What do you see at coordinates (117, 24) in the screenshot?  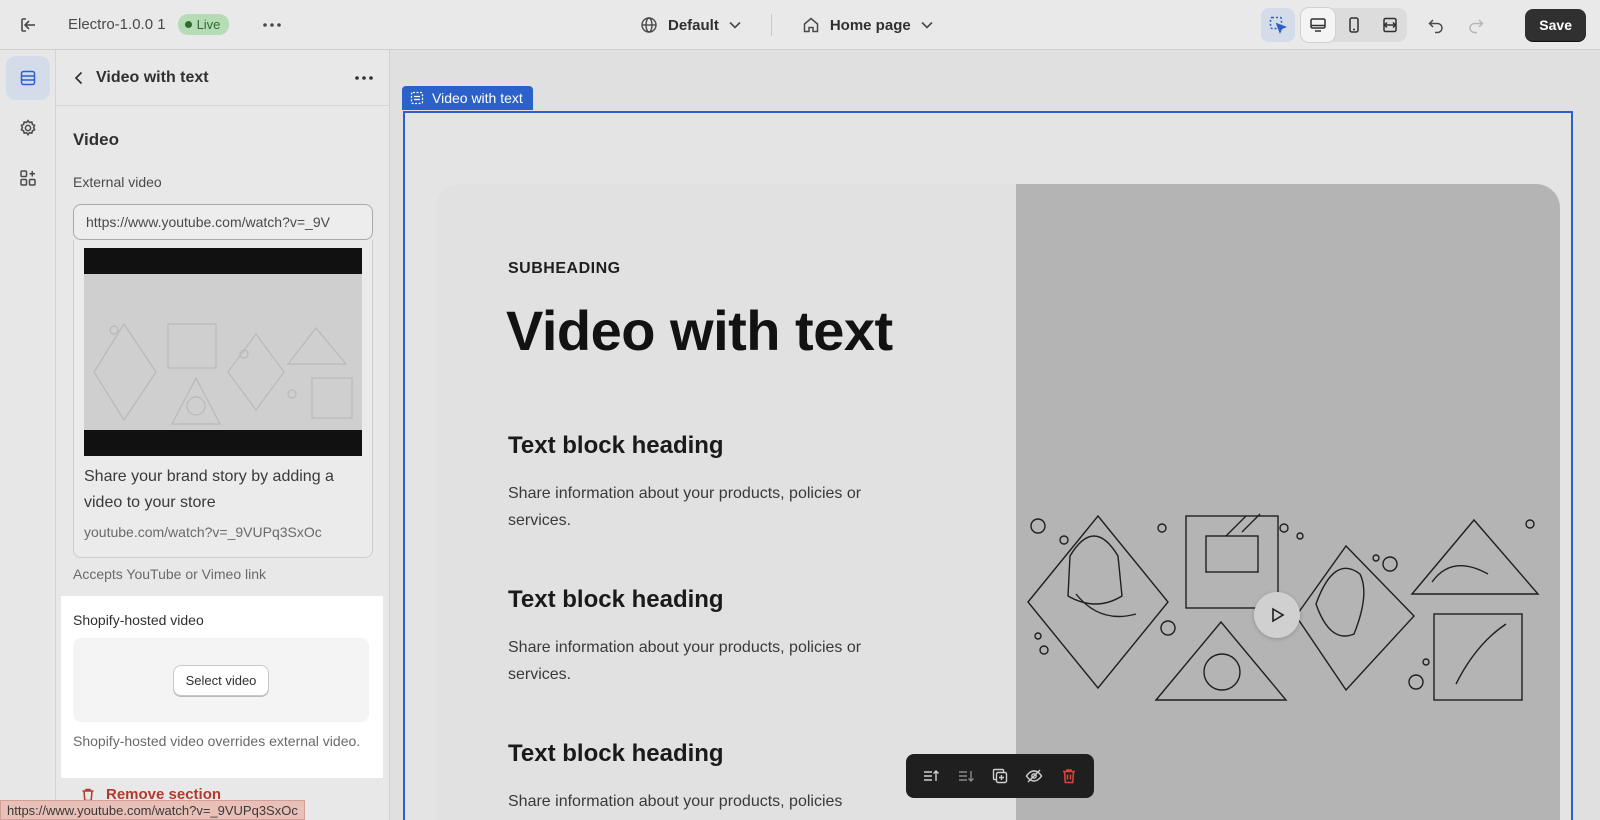 I see `store-name: Electro-1.0.0 1` at bounding box center [117, 24].